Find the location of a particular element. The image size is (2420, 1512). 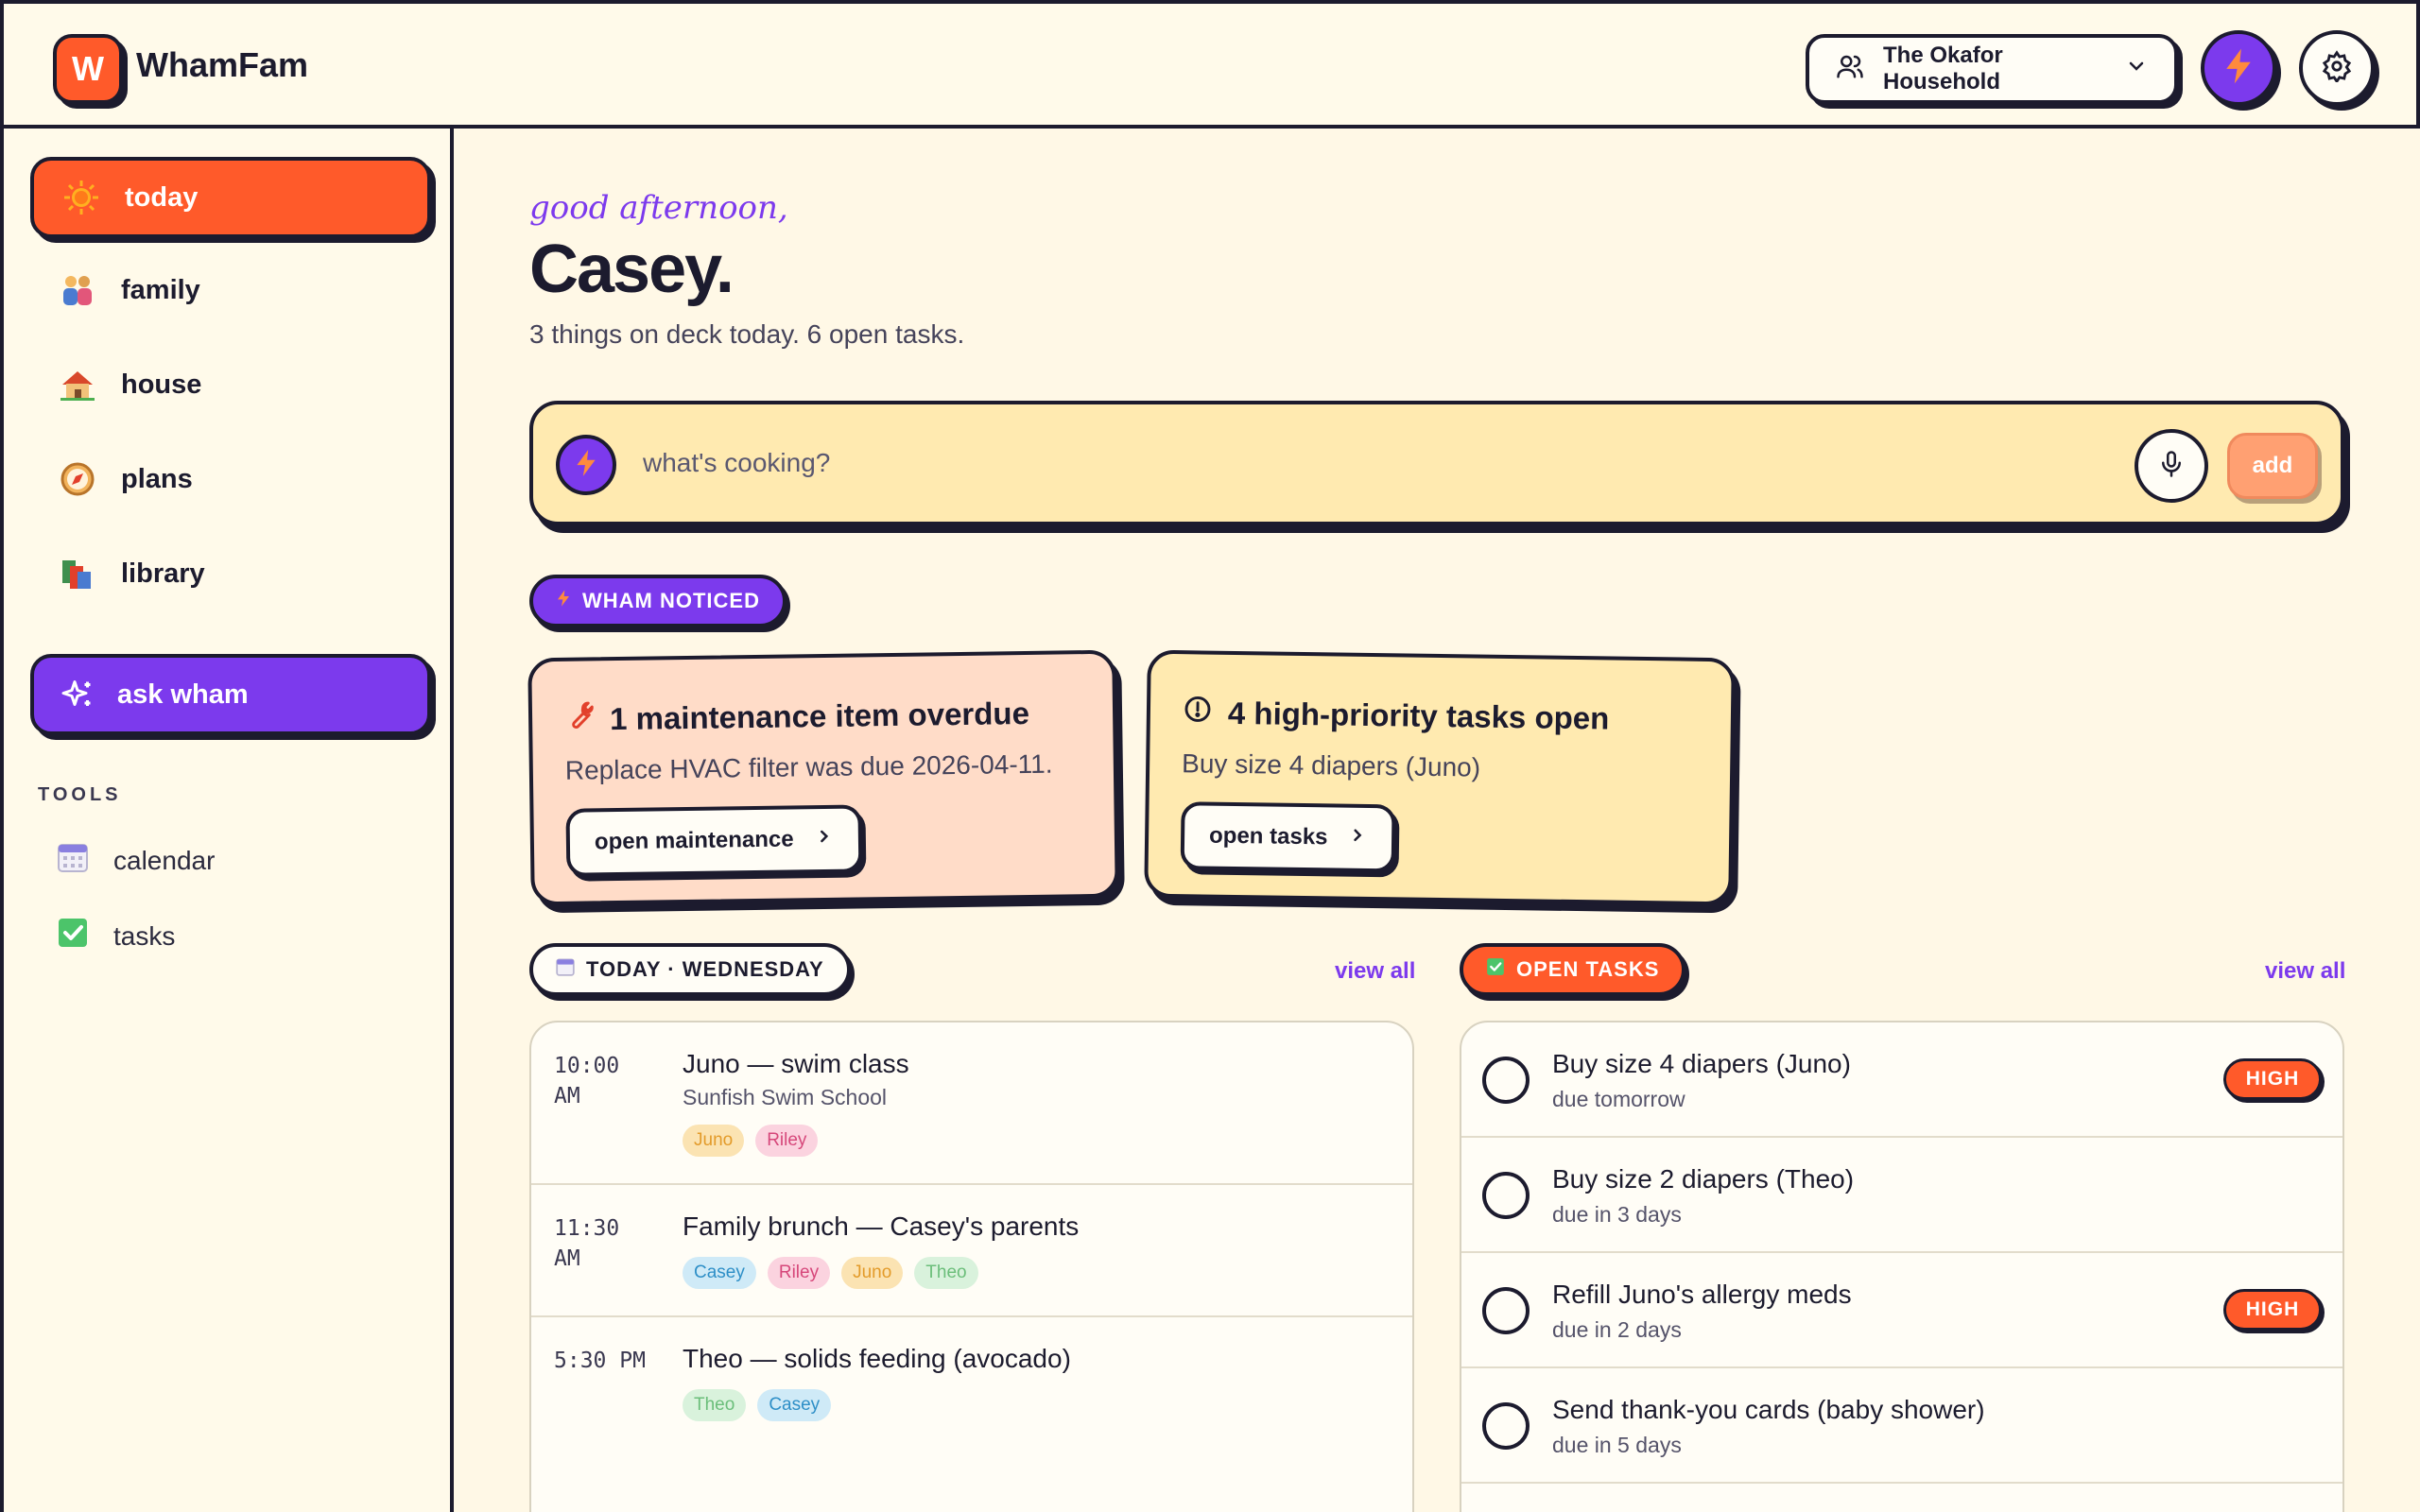

quick-add-composer: what's cooking? add is located at coordinates (1437, 463).